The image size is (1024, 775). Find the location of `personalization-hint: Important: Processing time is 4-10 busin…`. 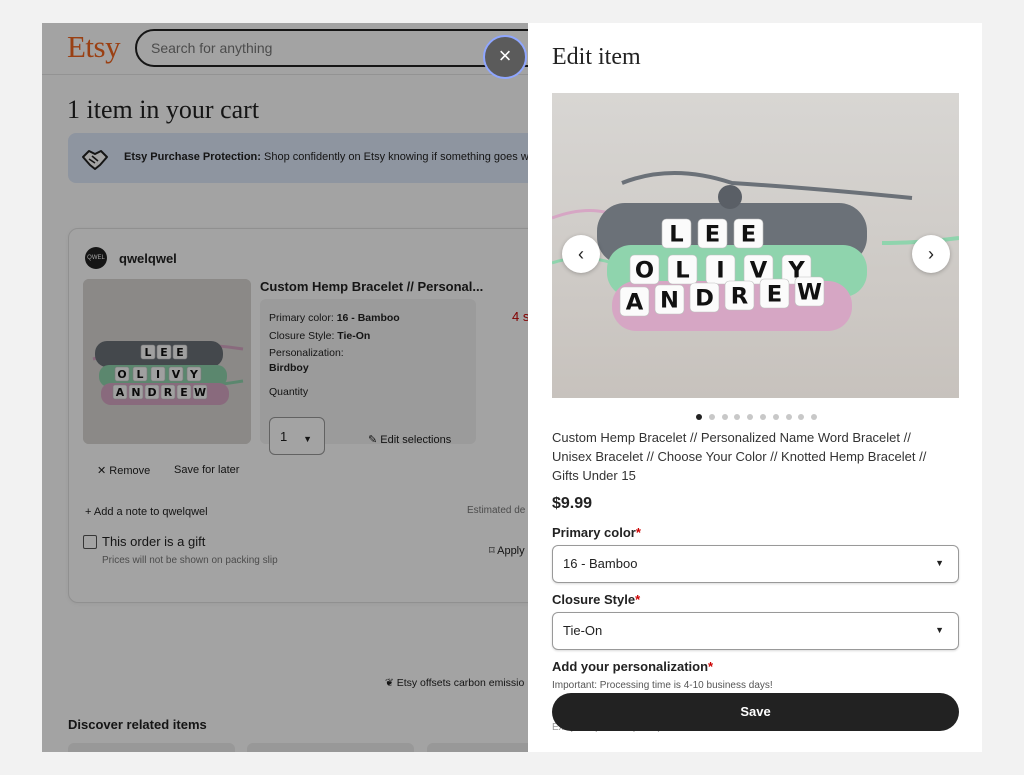

personalization-hint: Important: Processing time is 4-10 busin… is located at coordinates (662, 685).